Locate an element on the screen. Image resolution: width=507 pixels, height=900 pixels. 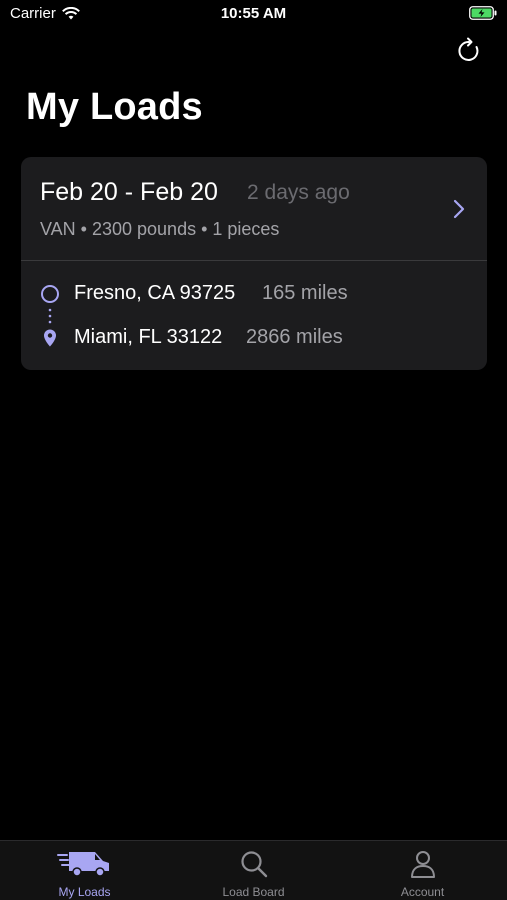
origin-circle-icon is located at coordinates (50, 294).